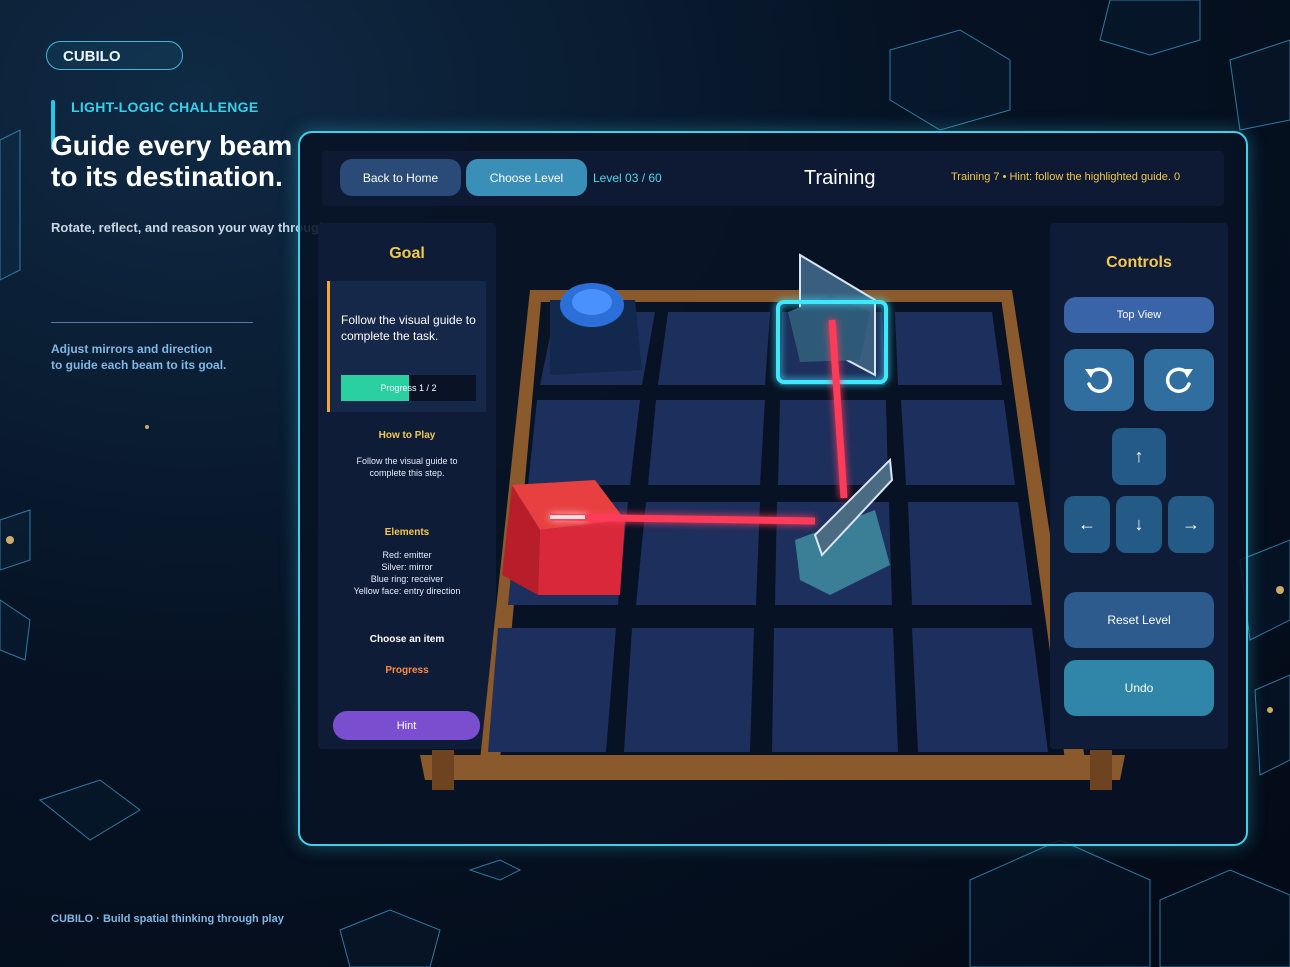  Describe the element at coordinates (139, 365) in the screenshot. I see `note-line-2: to guide each beam to its goal.` at that location.